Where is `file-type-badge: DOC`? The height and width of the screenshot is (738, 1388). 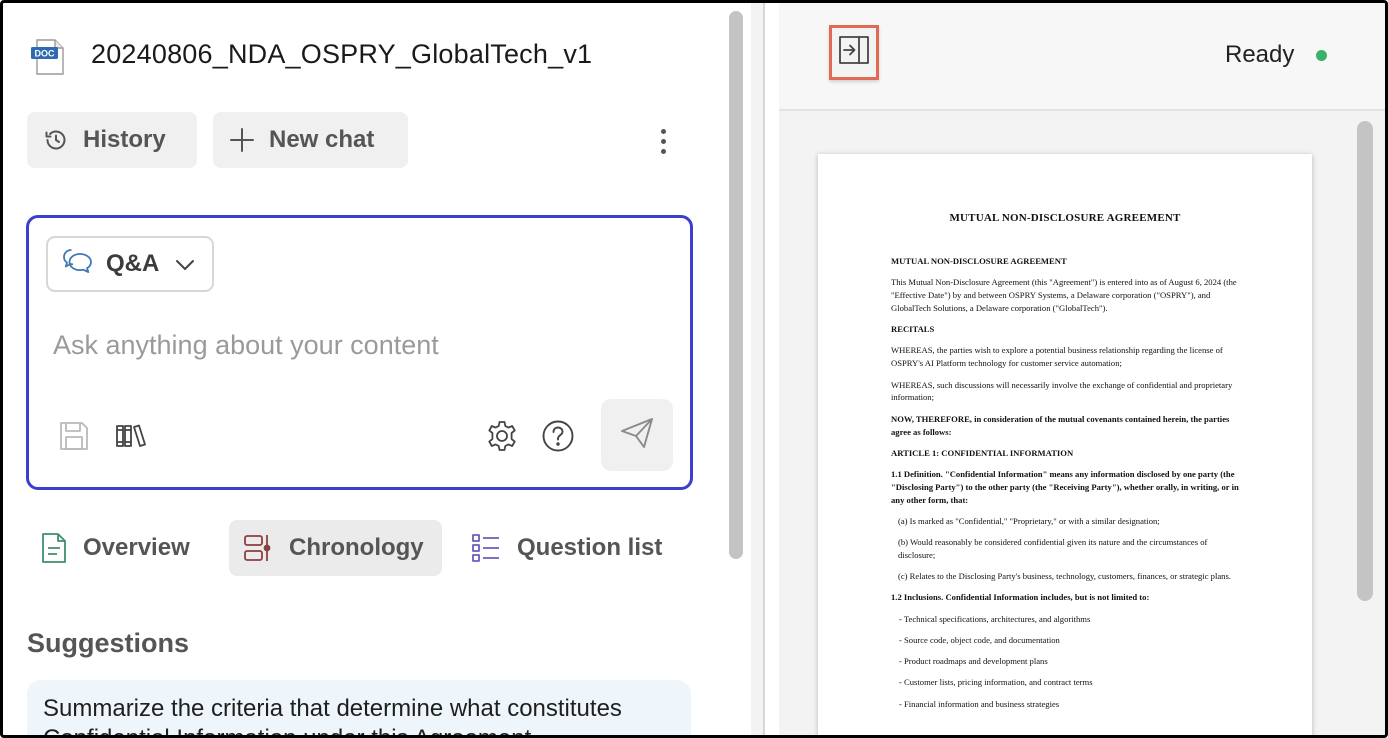 file-type-badge: DOC is located at coordinates (45, 54).